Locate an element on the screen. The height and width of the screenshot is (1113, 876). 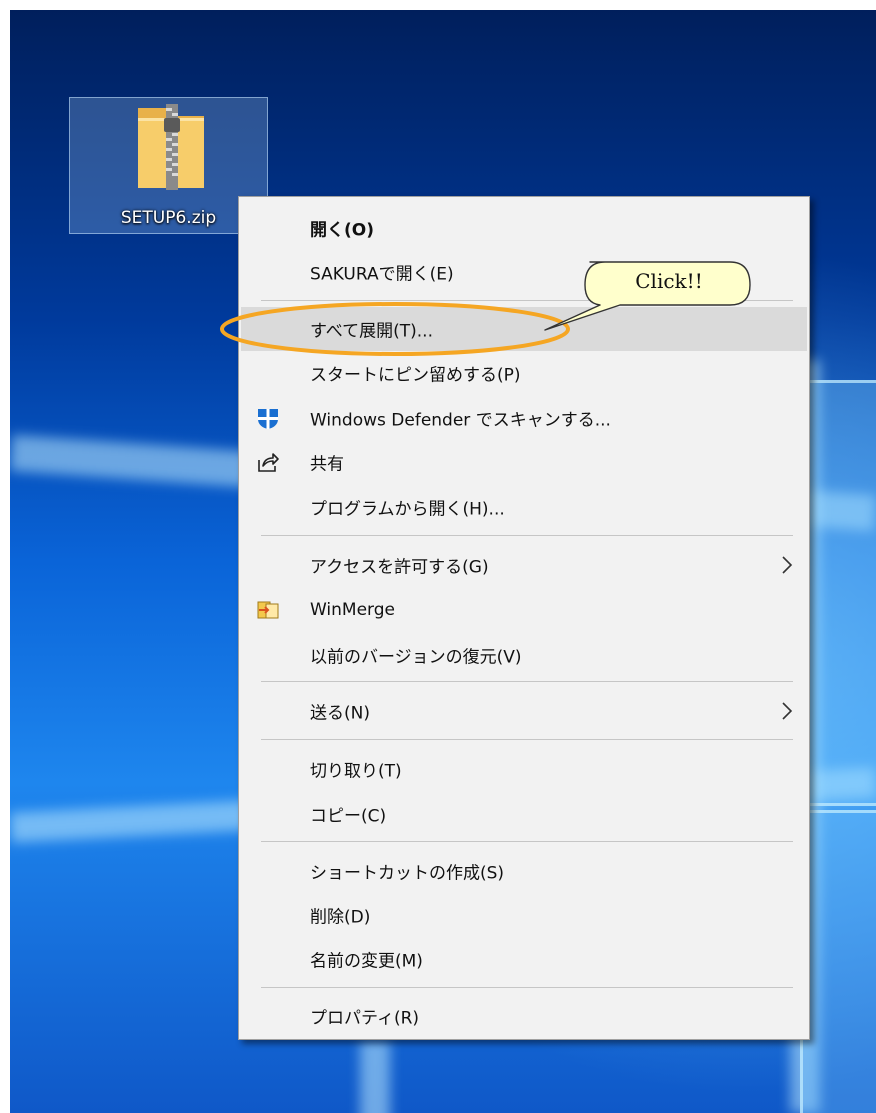
menu-item-label: SAKURAで開く(E) is located at coordinates (382, 274).